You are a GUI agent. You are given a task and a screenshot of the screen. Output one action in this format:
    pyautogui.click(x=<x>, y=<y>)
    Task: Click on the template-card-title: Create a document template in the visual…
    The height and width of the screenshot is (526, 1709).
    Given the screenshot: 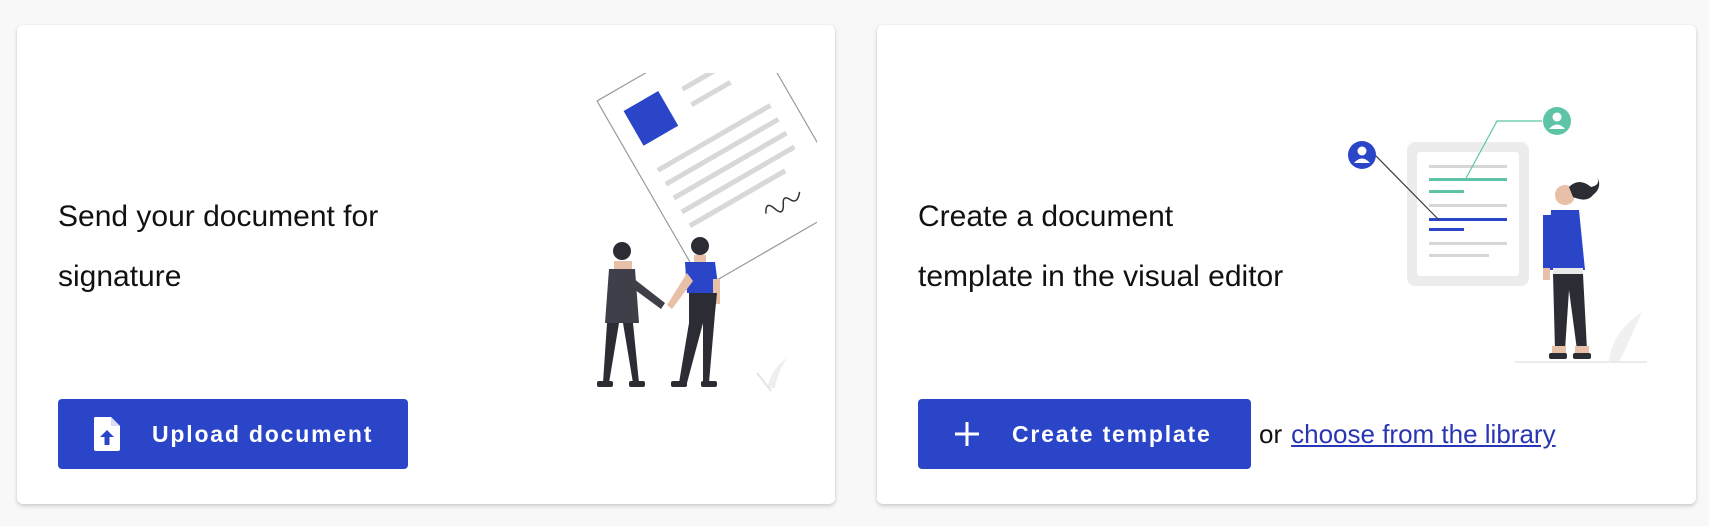 What is the action you would take?
    pyautogui.click(x=1138, y=247)
    